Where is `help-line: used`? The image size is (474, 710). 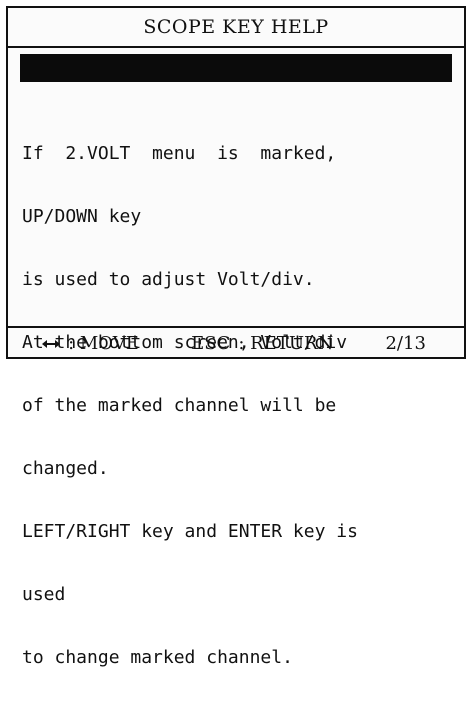 help-line: used is located at coordinates (44, 594).